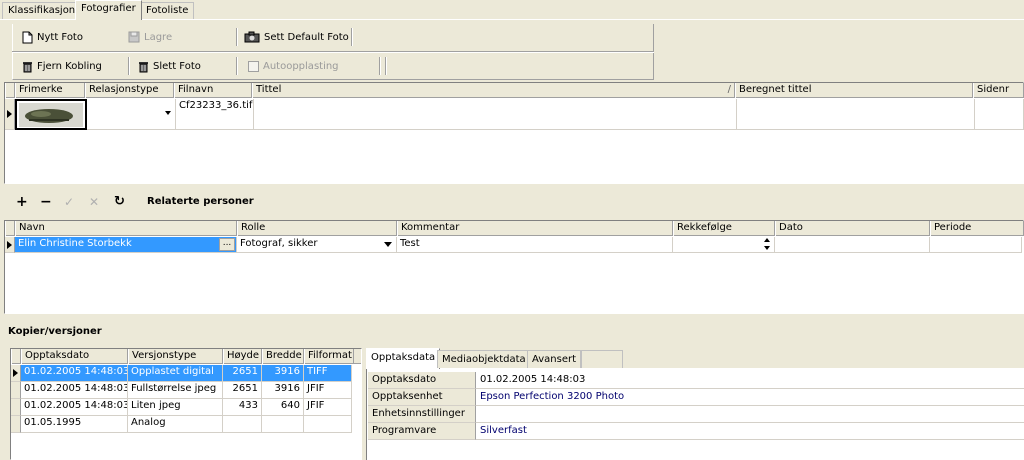 The width and height of the screenshot is (1024, 460). What do you see at coordinates (175, 373) in the screenshot?
I see `copy-type-cell: Opplastet digital` at bounding box center [175, 373].